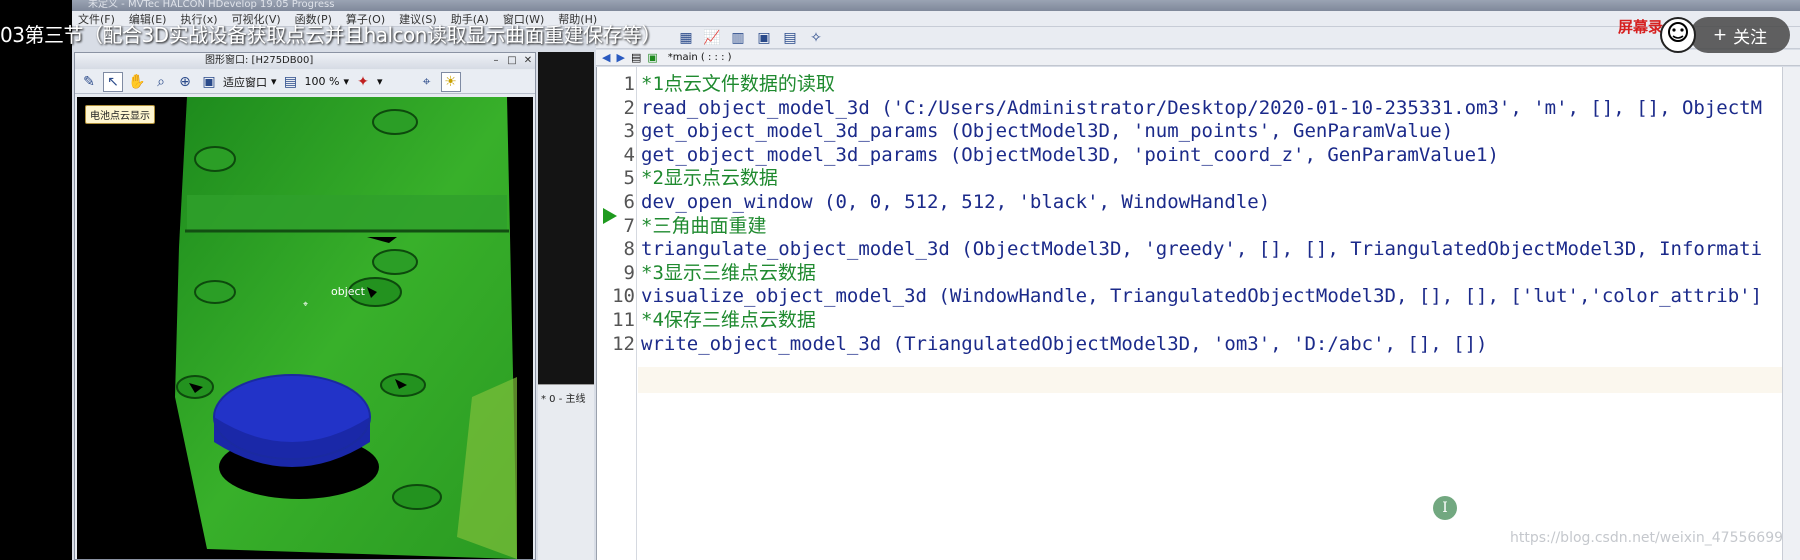 The width and height of the screenshot is (1800, 560). I want to click on fit-window-select: 适应窗口, so click(245, 82).